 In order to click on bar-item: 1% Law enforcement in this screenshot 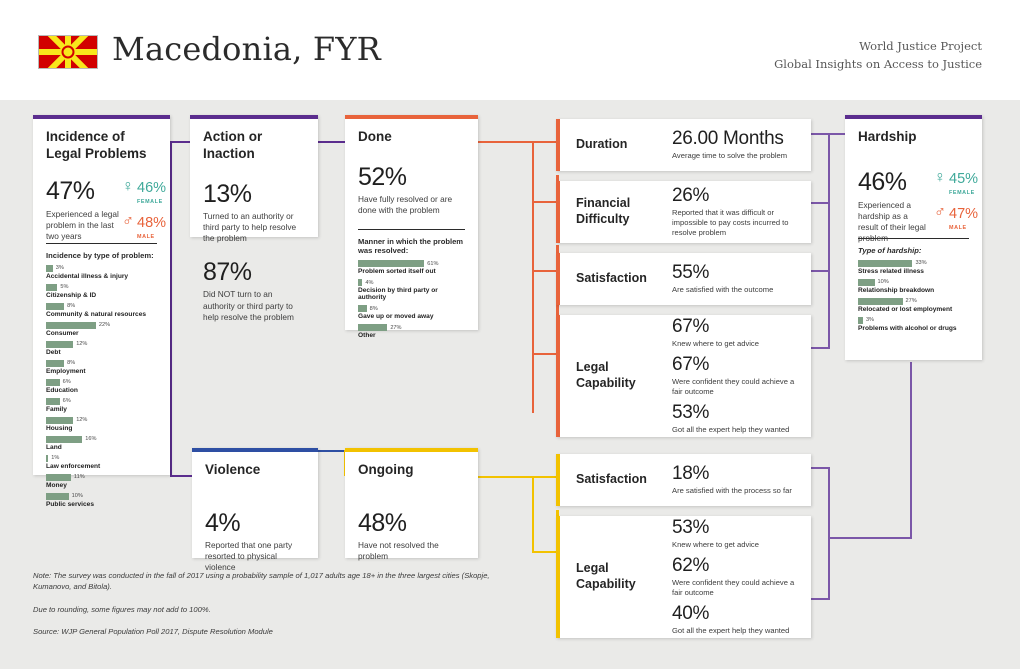, I will do `click(101, 462)`.